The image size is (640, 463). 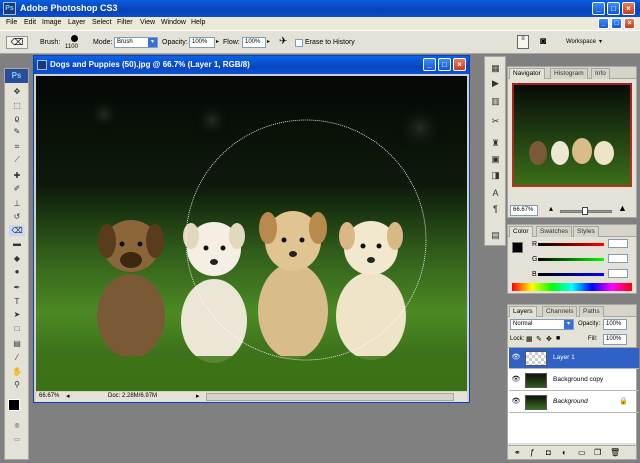 What do you see at coordinates (574, 402) in the screenshot?
I see `layer-row-background: 👁 Background 🔒` at bounding box center [574, 402].